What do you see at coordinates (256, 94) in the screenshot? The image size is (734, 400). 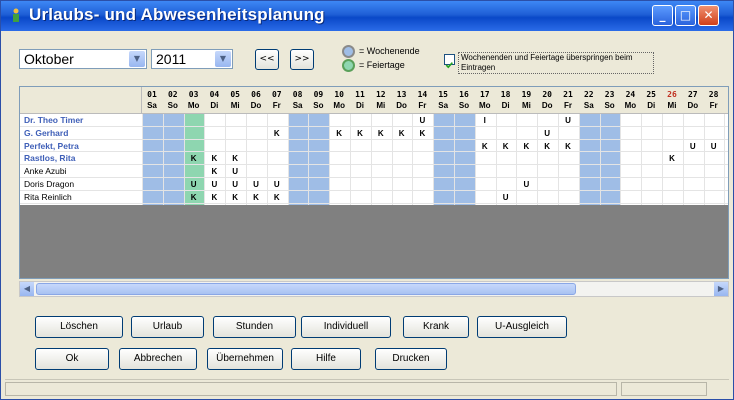 I see `day-number: 06` at bounding box center [256, 94].